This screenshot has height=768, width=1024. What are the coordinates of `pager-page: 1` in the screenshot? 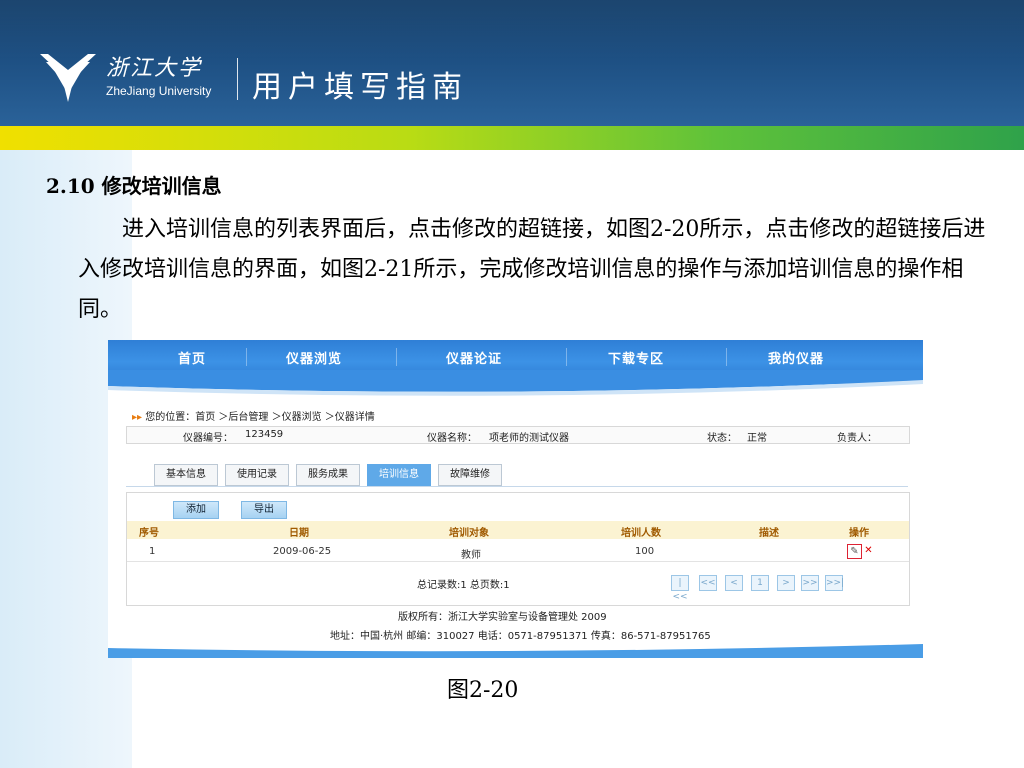 It's located at (760, 583).